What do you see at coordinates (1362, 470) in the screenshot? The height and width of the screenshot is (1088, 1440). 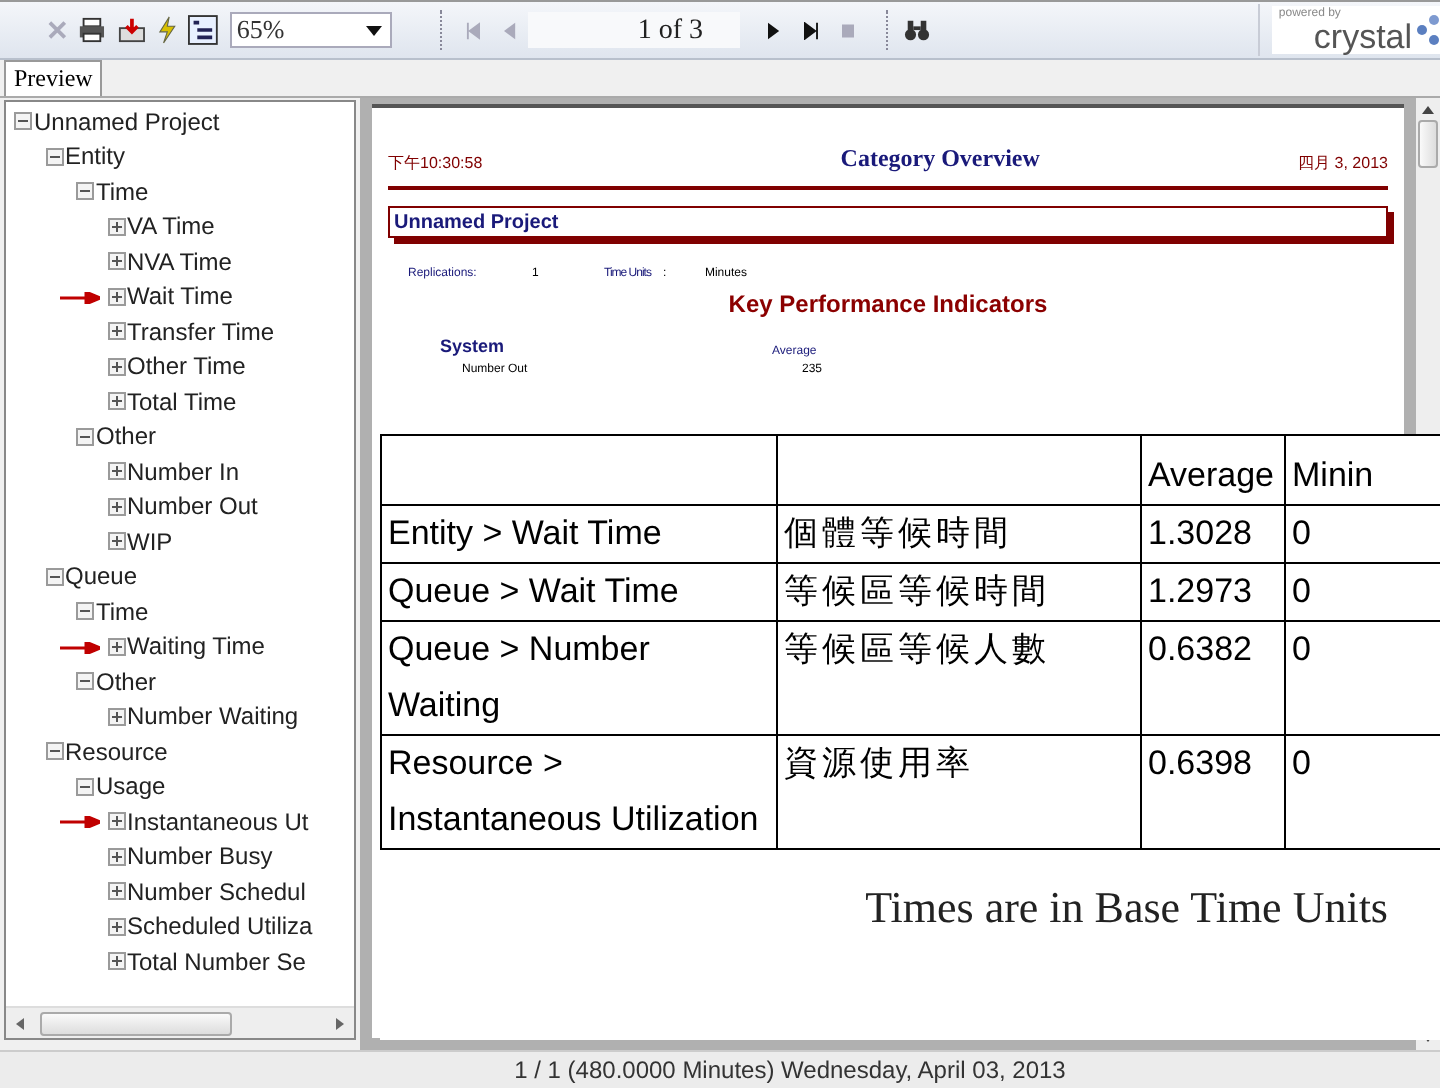 I see `column-header: Minin` at bounding box center [1362, 470].